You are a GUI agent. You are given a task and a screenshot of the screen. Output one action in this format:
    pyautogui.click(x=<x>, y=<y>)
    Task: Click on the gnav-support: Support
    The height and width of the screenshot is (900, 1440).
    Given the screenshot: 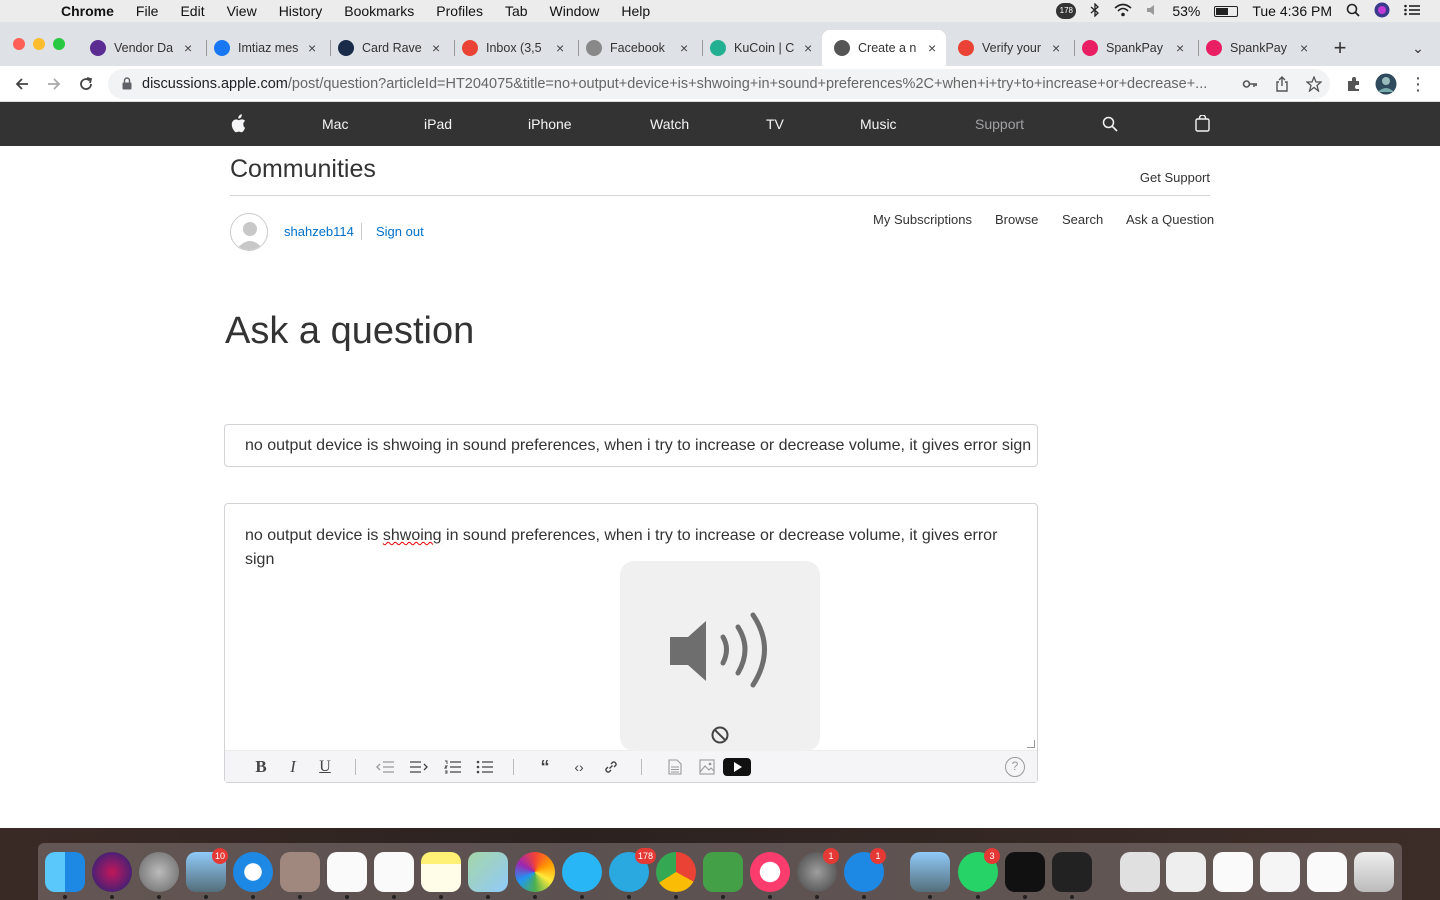 What is the action you would take?
    pyautogui.click(x=999, y=124)
    